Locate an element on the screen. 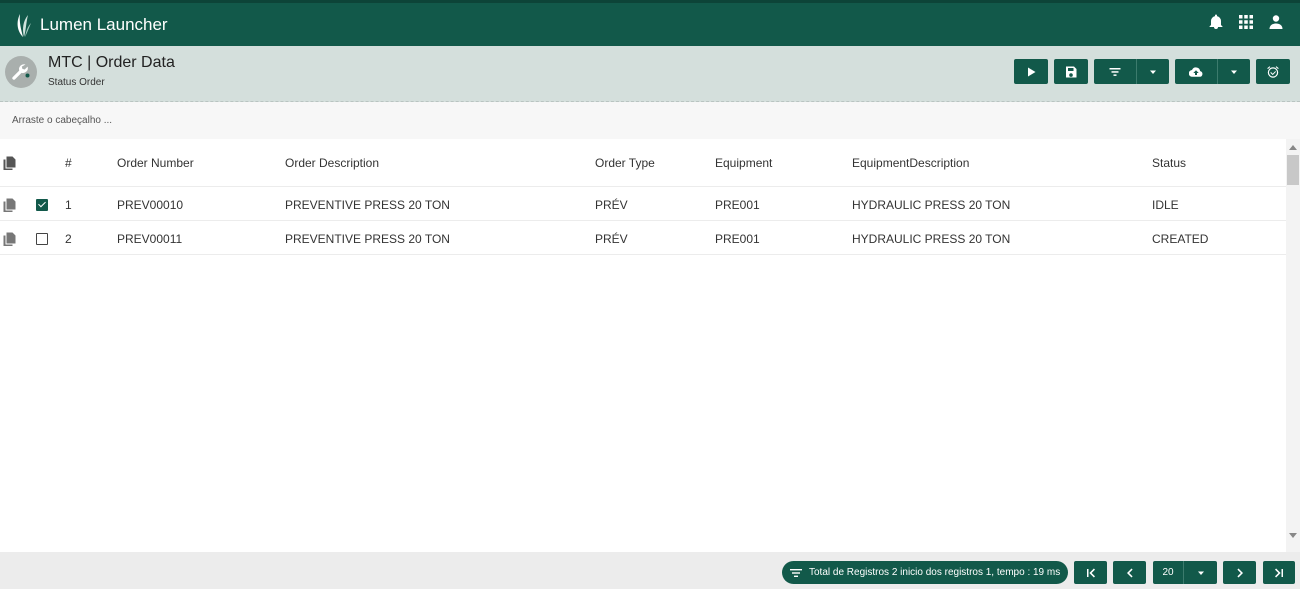 The width and height of the screenshot is (1300, 589). checkbox-unchecked-icon is located at coordinates (42, 239).